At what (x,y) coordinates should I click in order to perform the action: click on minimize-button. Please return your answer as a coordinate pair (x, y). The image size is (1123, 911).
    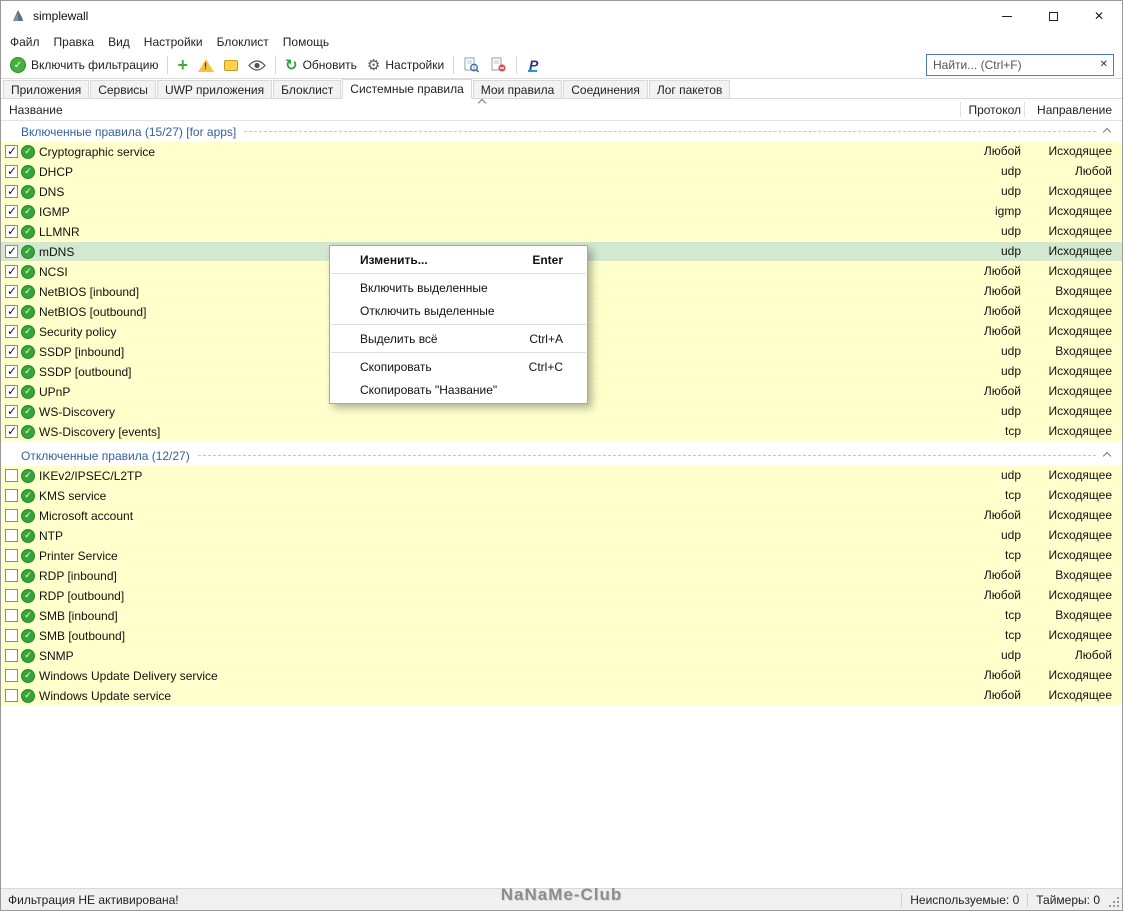
    Looking at the image, I should click on (1007, 16).